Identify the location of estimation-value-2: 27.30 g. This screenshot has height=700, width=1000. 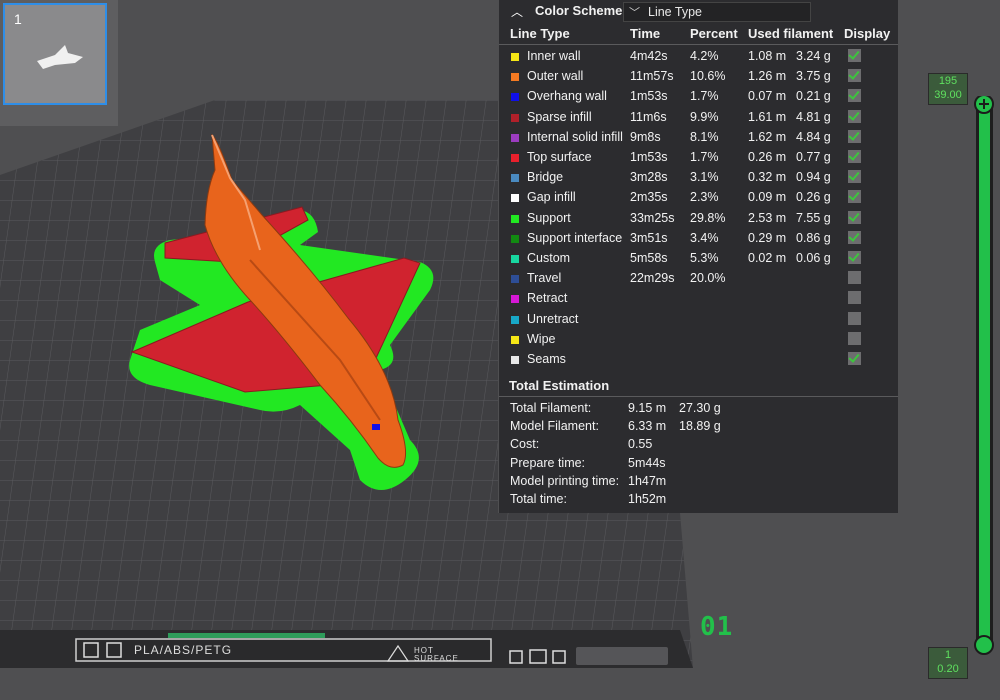
(700, 408).